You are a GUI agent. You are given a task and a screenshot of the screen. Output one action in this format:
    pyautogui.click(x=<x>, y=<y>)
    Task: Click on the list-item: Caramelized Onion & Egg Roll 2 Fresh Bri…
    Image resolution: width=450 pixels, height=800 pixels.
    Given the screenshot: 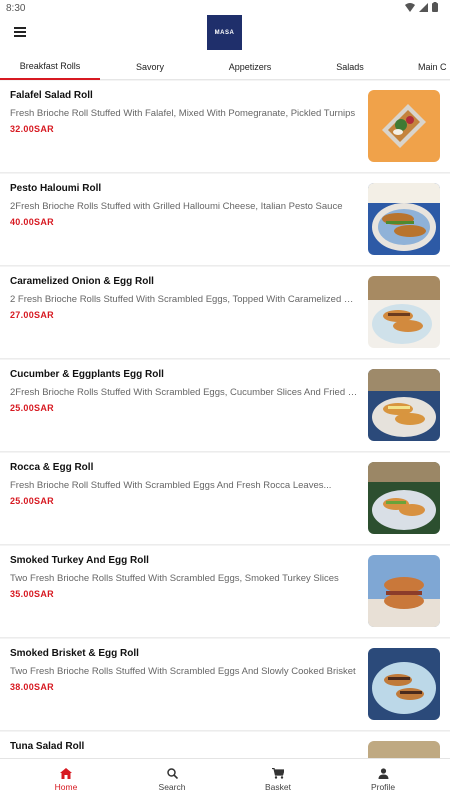 What is the action you would take?
    pyautogui.click(x=225, y=313)
    